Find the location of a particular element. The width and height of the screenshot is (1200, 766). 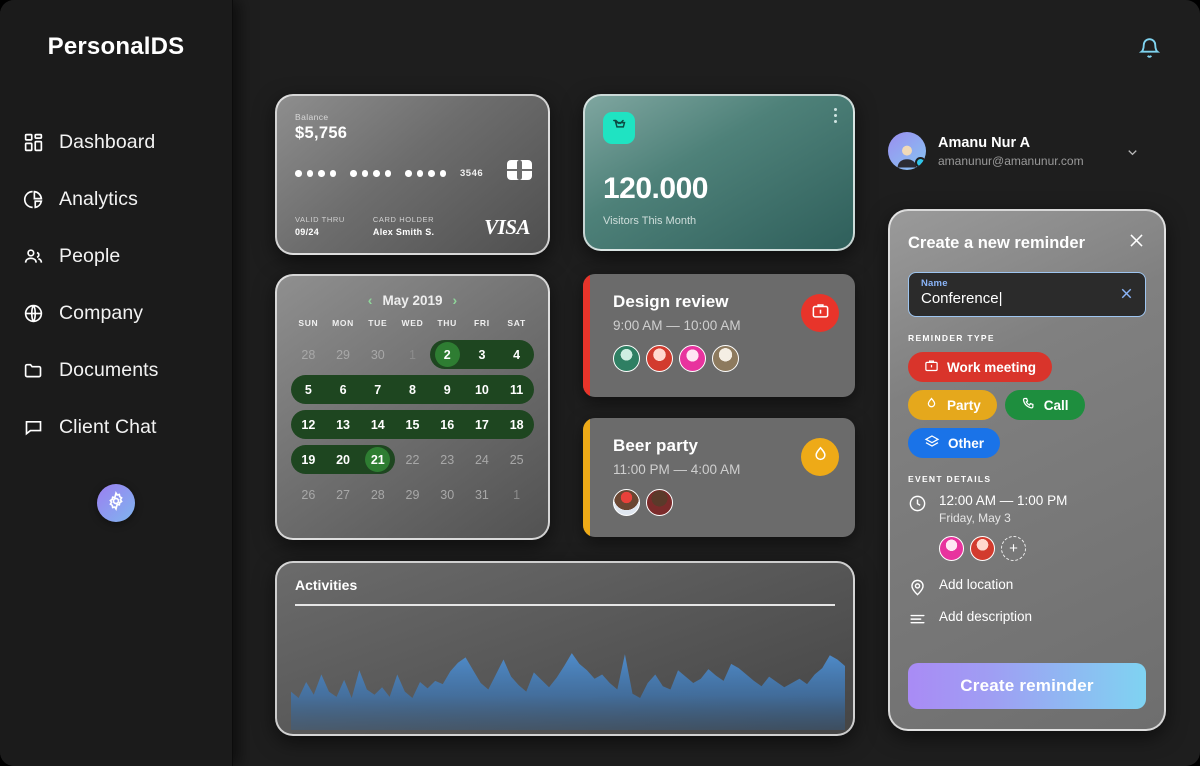

add-location-row: Add location is located at coordinates (1027, 587).